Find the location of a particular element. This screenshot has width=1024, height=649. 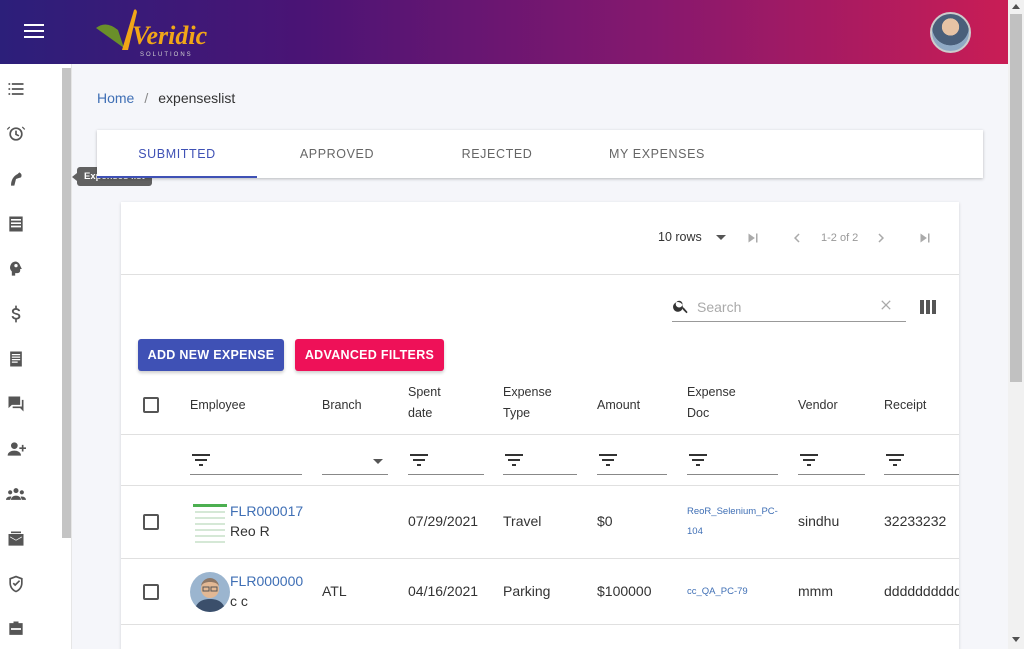

svg-text: SOLUTIONS is located at coordinates (166, 55).